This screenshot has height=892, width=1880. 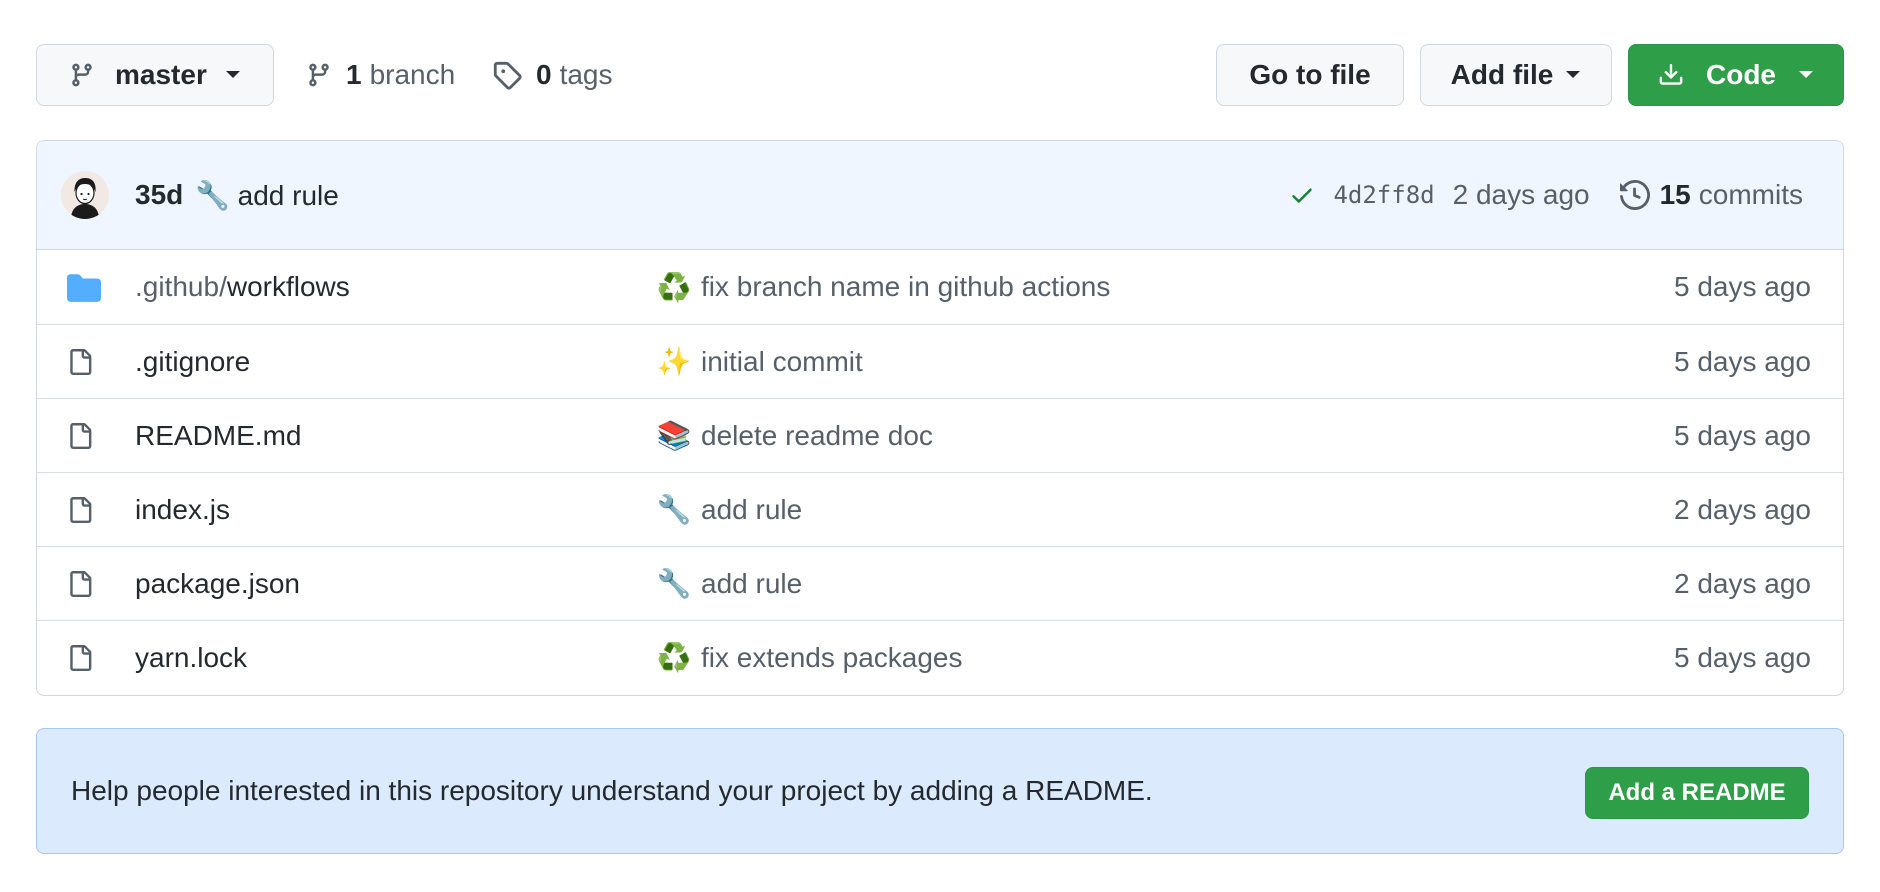 I want to click on check-icon, so click(x=1302, y=195).